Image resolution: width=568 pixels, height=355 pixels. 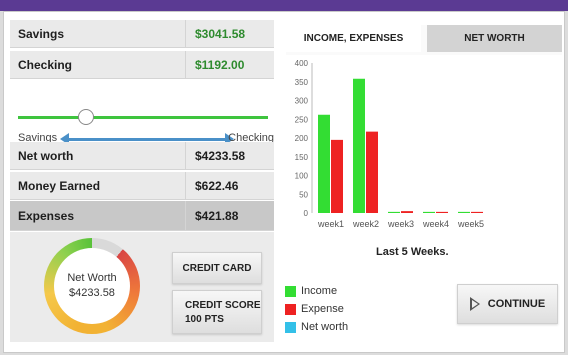 What do you see at coordinates (442, 212) in the screenshot?
I see `bar-expense-week4` at bounding box center [442, 212].